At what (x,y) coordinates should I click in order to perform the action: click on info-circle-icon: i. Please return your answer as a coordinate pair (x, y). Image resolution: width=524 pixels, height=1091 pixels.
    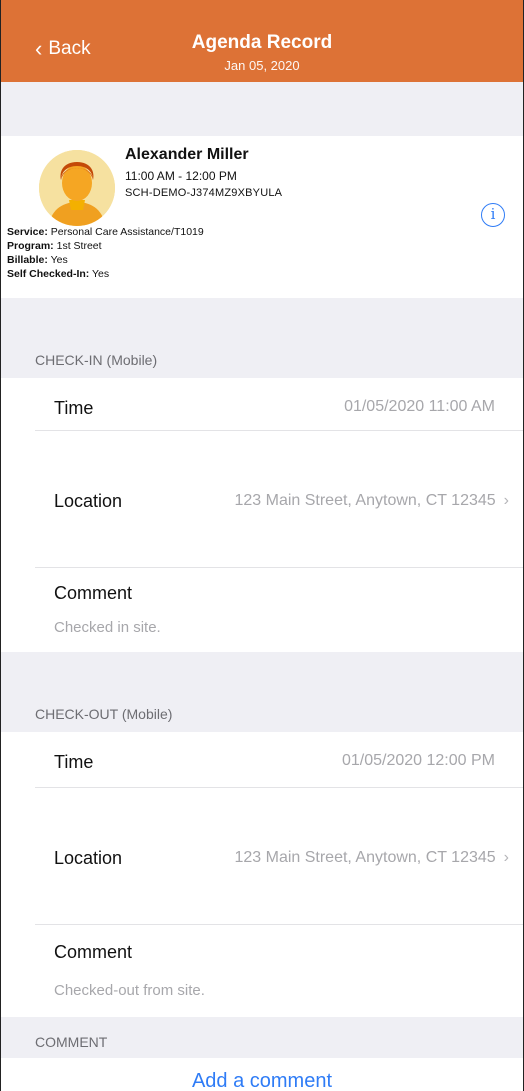
    Looking at the image, I should click on (493, 215).